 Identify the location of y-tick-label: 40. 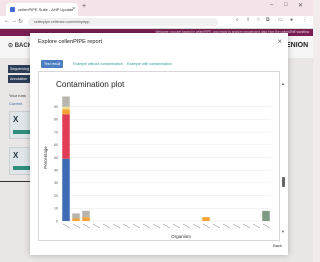
(56, 171).